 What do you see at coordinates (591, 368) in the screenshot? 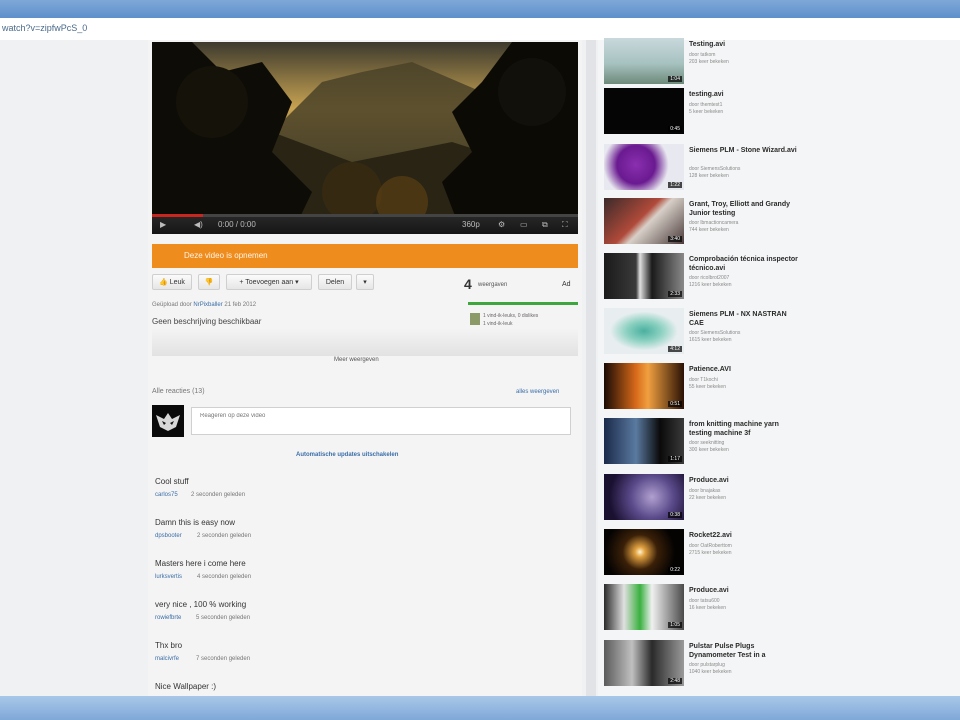
I see `scrollbar` at bounding box center [591, 368].